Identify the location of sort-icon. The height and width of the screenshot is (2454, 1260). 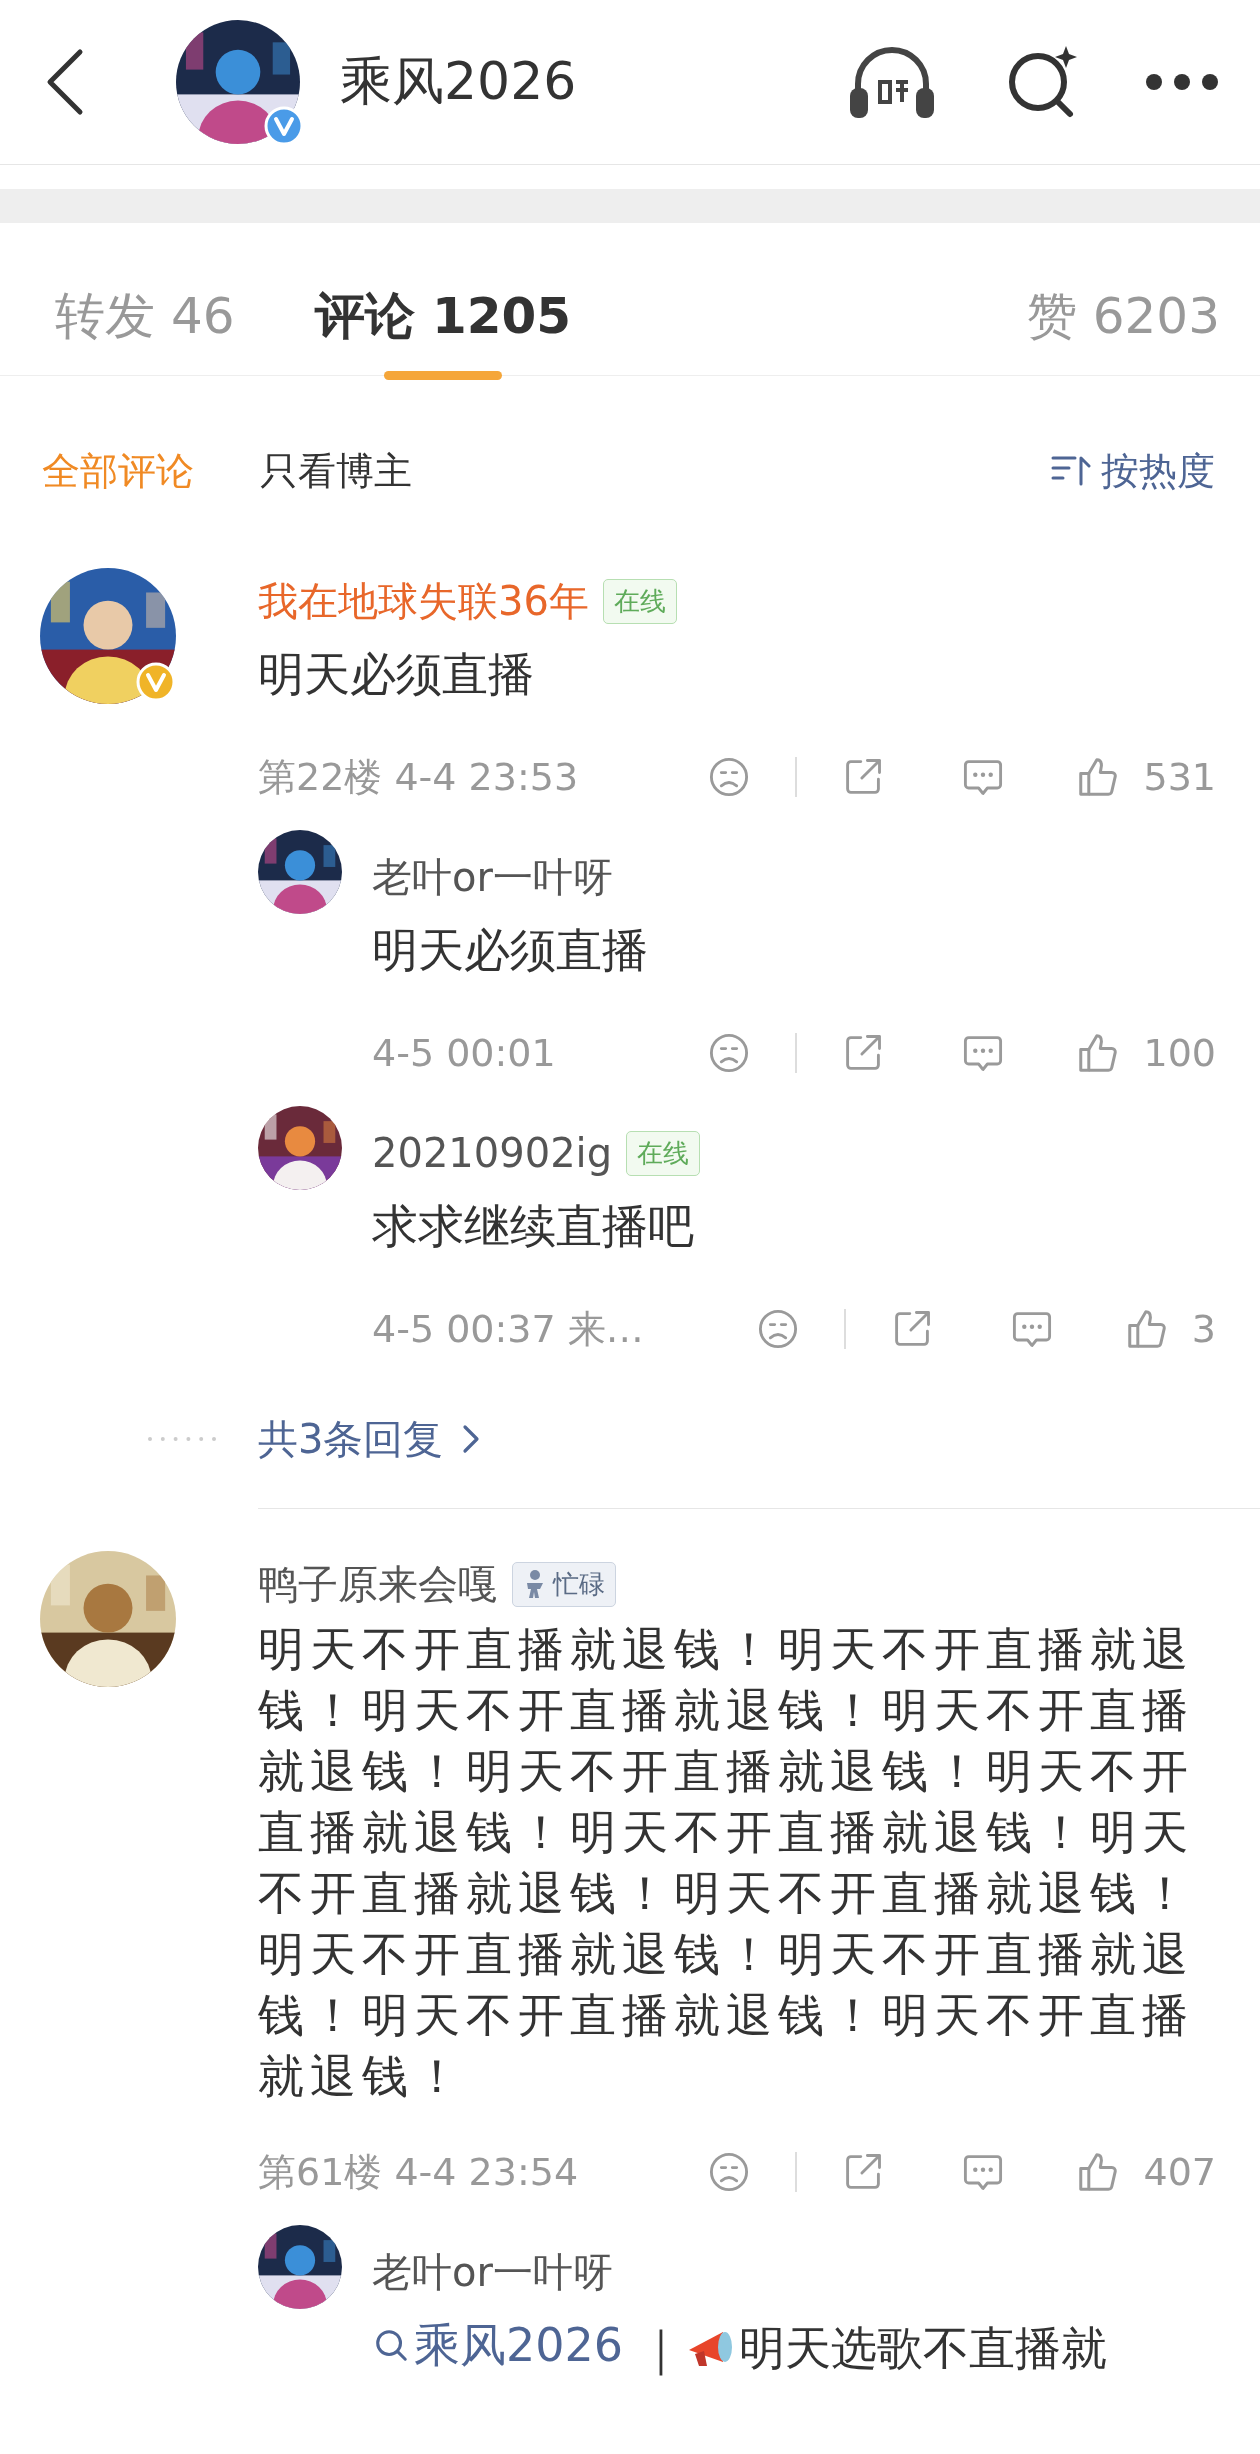
(1071, 471).